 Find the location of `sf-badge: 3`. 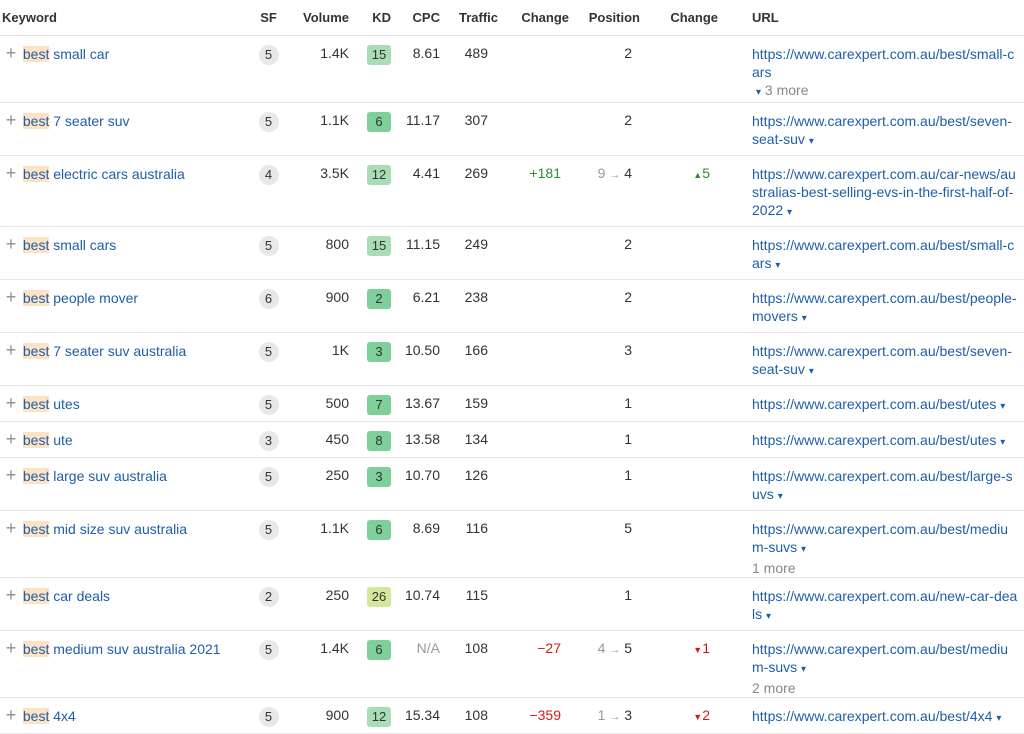

sf-badge: 3 is located at coordinates (268, 441).